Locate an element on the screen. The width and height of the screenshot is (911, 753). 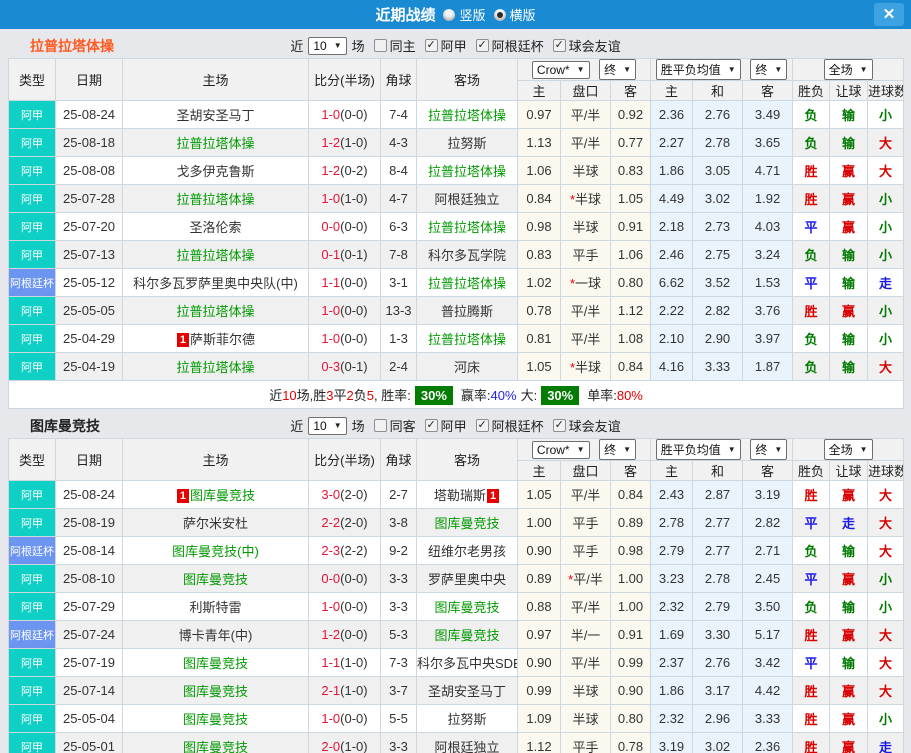
subcol-odds-away: 客 is located at coordinates (630, 470).